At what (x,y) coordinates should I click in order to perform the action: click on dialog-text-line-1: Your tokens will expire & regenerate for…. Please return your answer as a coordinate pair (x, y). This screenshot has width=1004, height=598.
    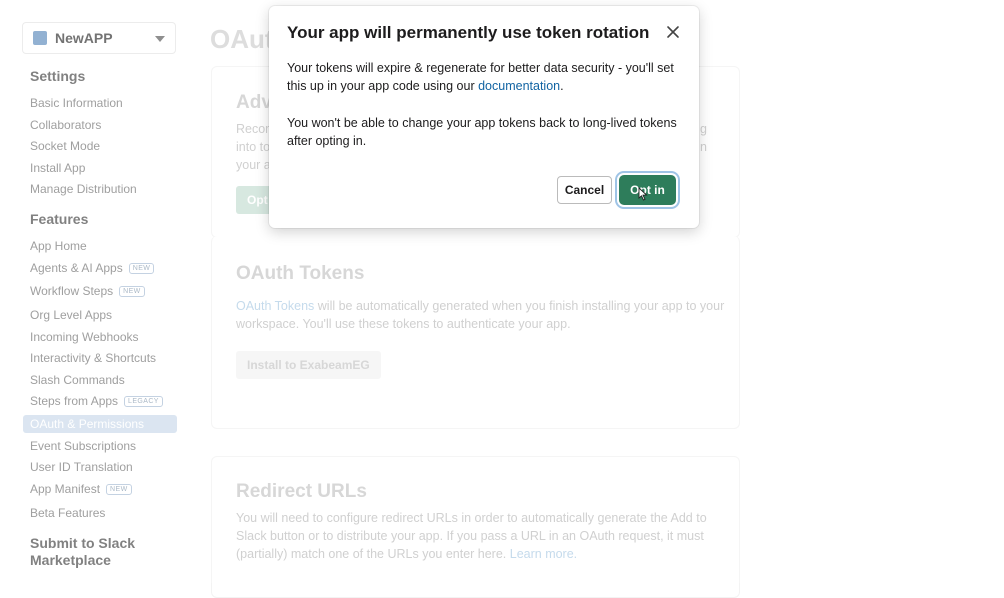
    Looking at the image, I should click on (480, 68).